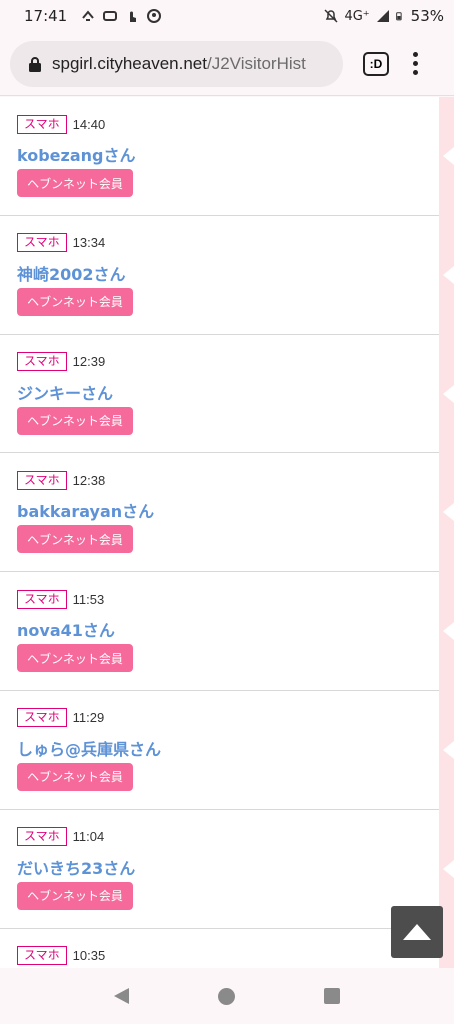 Image resolution: width=454 pixels, height=1024 pixels. I want to click on scroll-to-top-button, so click(417, 932).